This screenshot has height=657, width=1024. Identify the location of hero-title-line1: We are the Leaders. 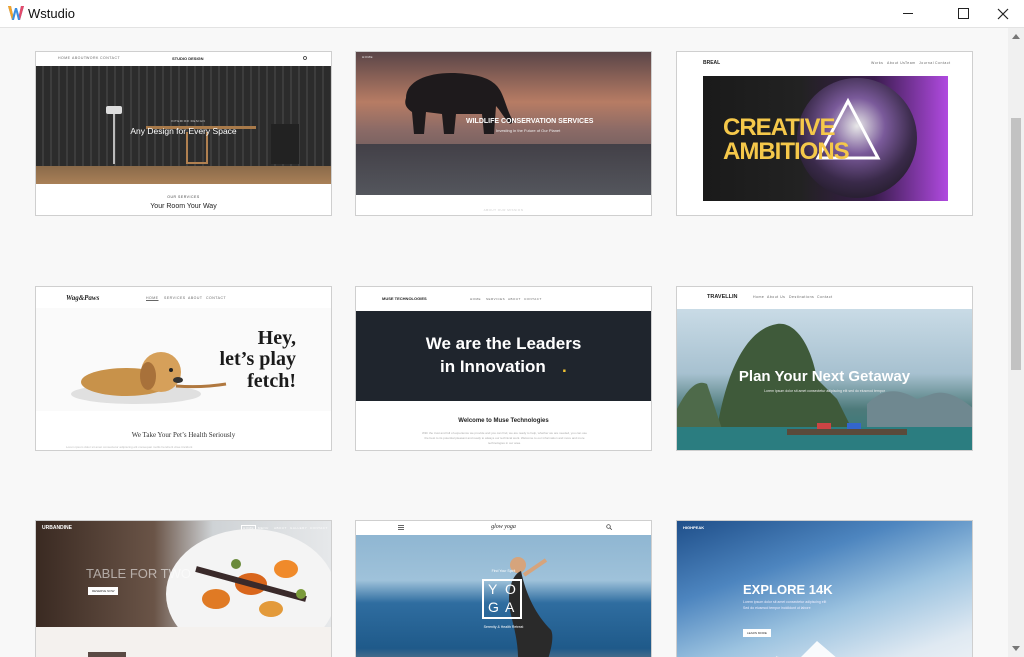
(503, 343).